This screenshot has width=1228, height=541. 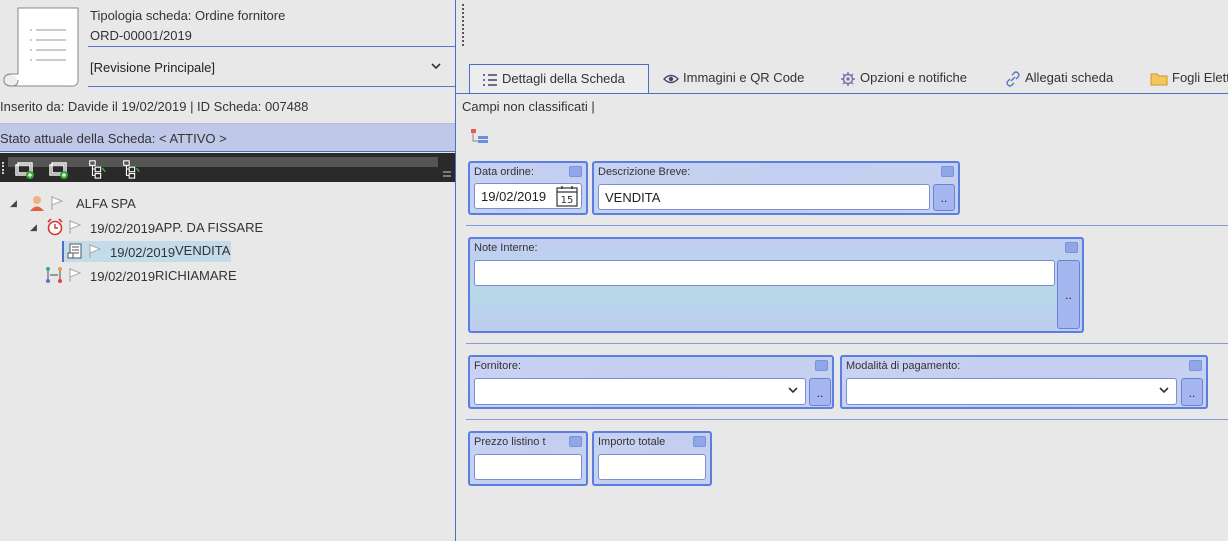 I want to click on tree-item-richiamare: 19/02/2019 RICHIAMARE, so click(x=154, y=276).